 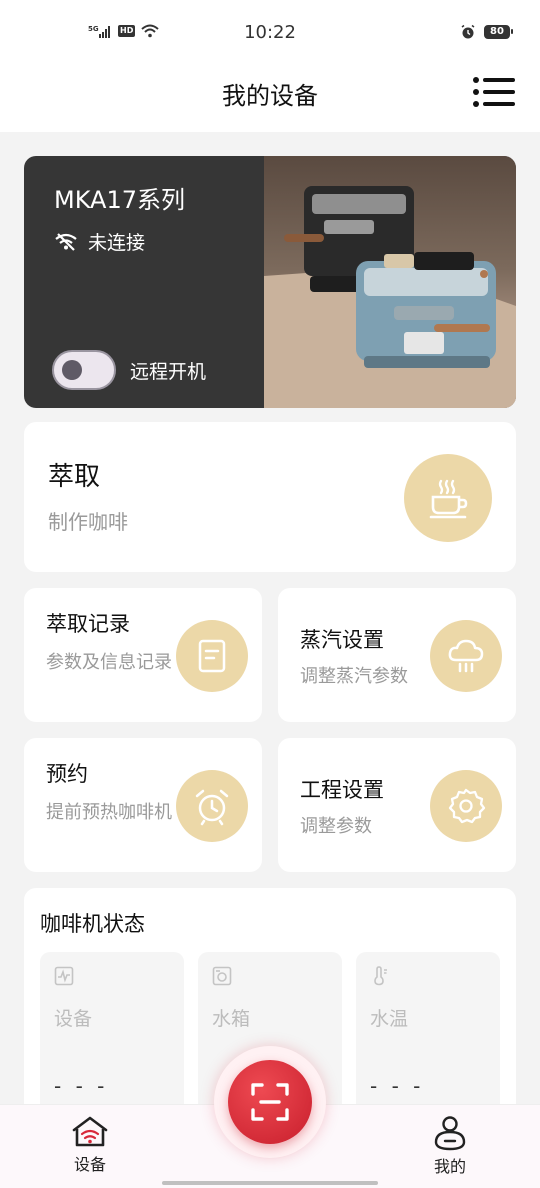 What do you see at coordinates (119, 200) in the screenshot?
I see `device-name: MKA17系列` at bounding box center [119, 200].